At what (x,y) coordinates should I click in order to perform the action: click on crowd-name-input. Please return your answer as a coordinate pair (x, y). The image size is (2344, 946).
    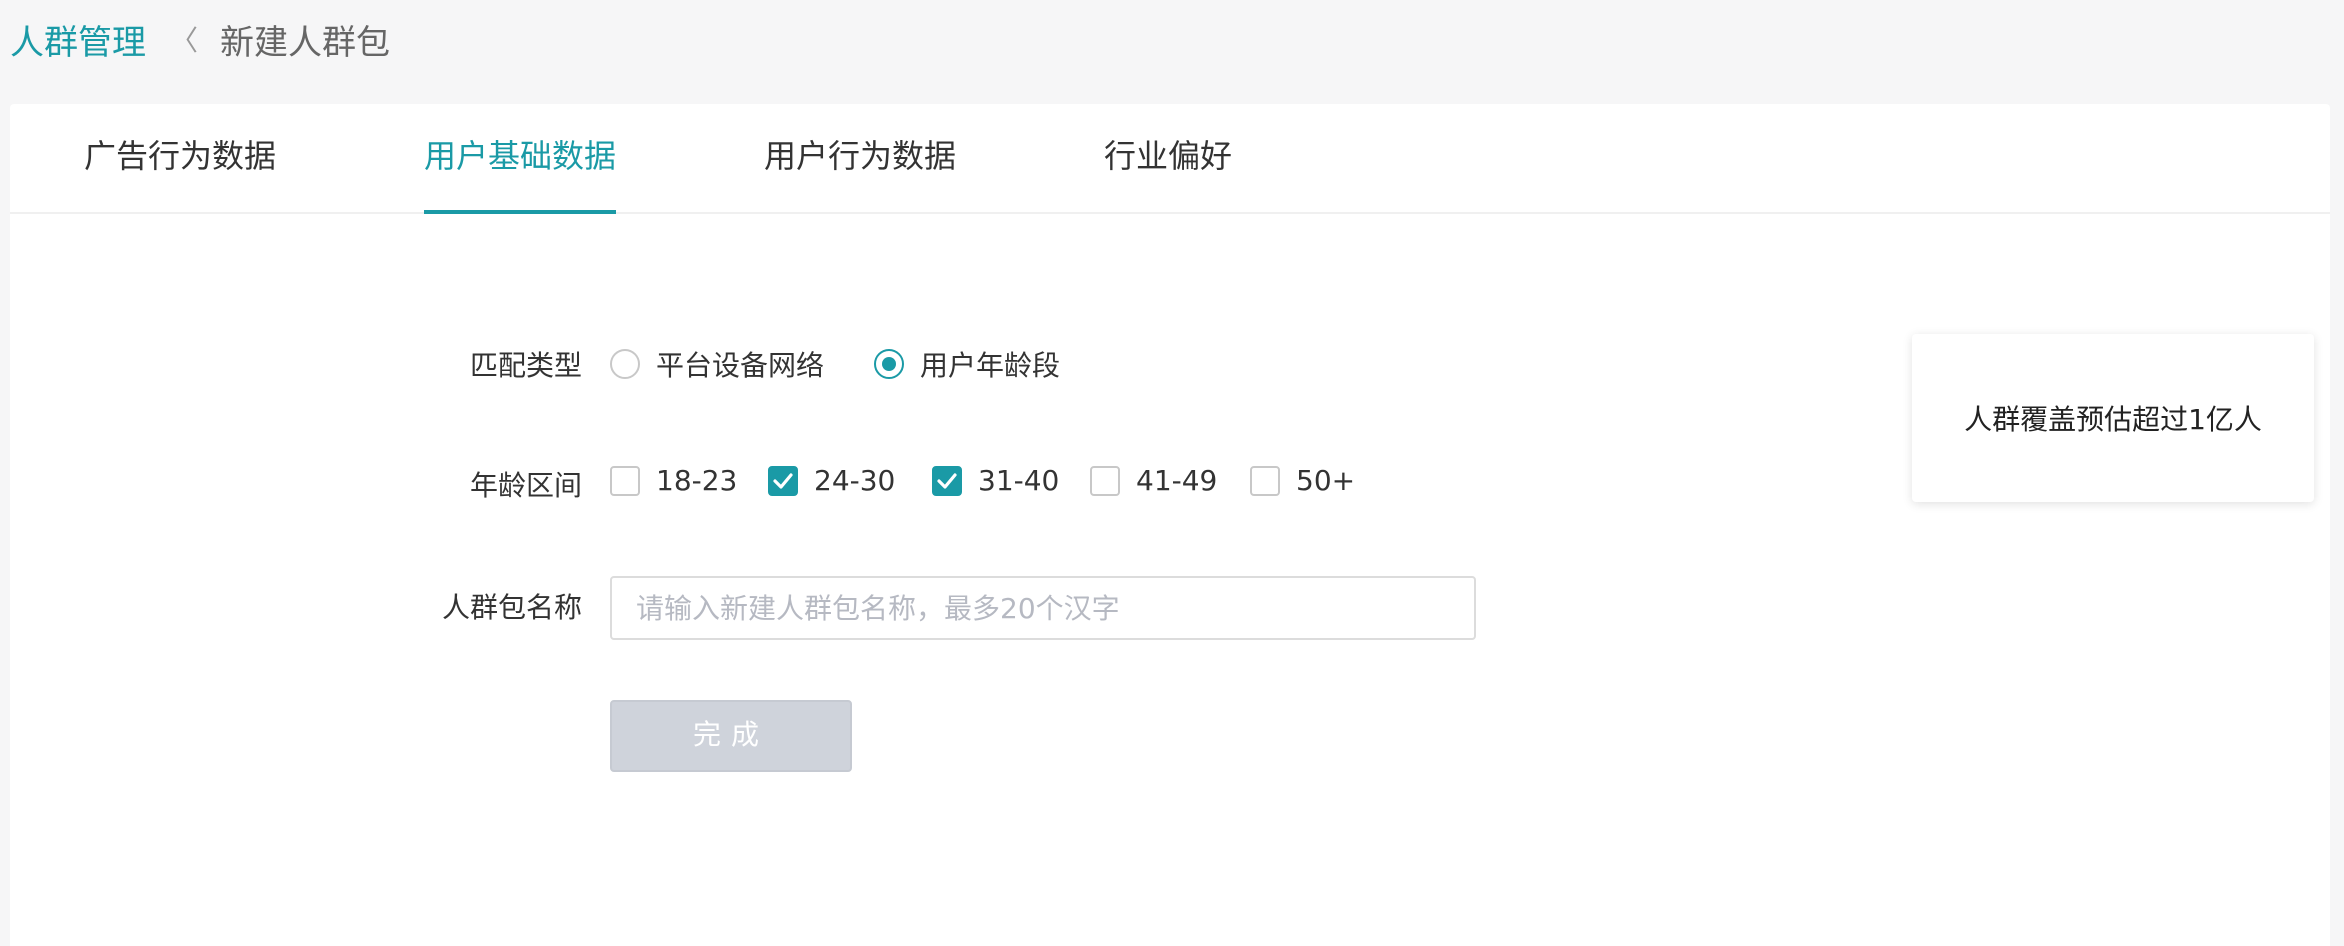
    Looking at the image, I should click on (1043, 608).